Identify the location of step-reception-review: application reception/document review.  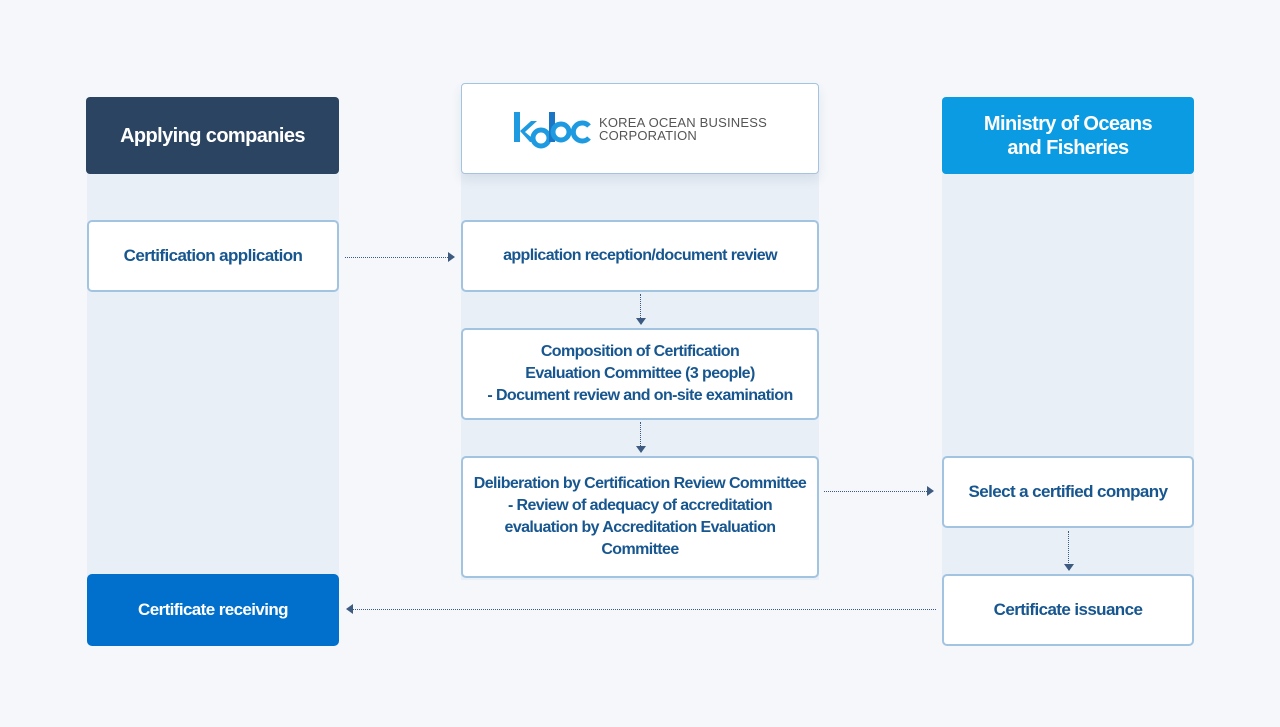
(640, 256).